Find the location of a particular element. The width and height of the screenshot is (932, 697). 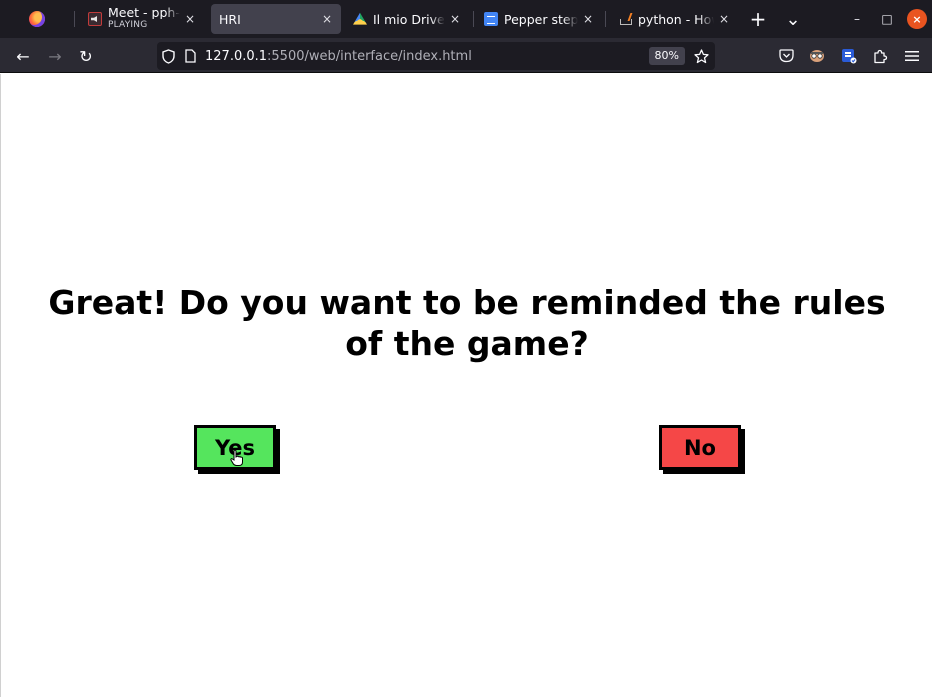

tab-hri: HRI × is located at coordinates (276, 19).